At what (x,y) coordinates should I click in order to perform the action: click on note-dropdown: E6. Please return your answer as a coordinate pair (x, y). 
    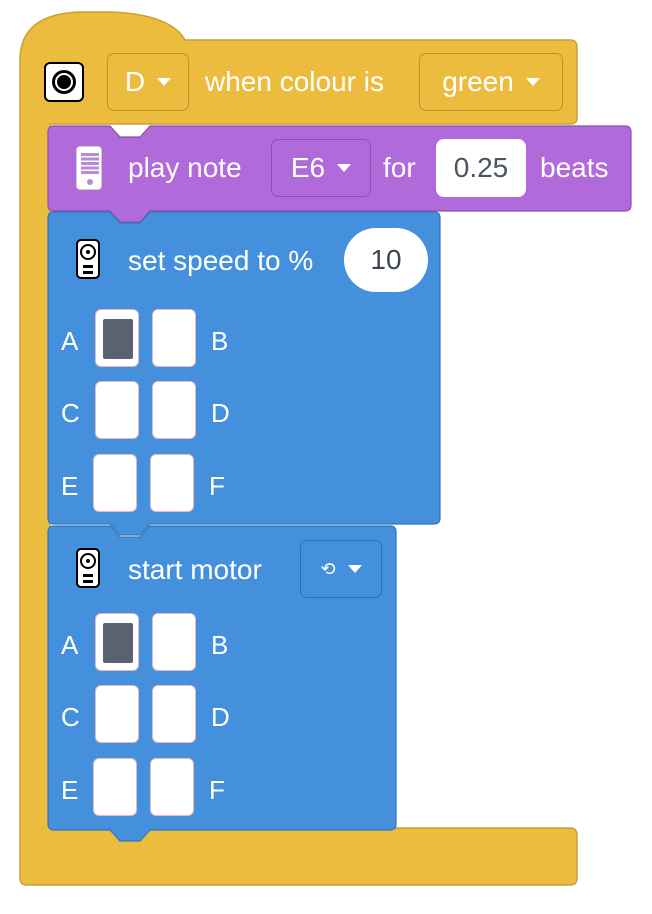
    Looking at the image, I should click on (321, 168).